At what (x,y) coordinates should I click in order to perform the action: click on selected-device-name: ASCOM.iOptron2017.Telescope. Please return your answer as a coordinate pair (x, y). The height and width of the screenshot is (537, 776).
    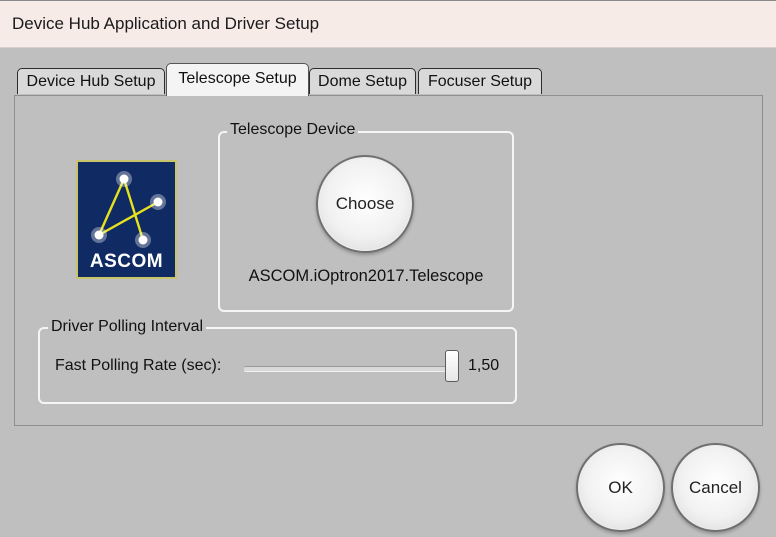
    Looking at the image, I should click on (366, 276).